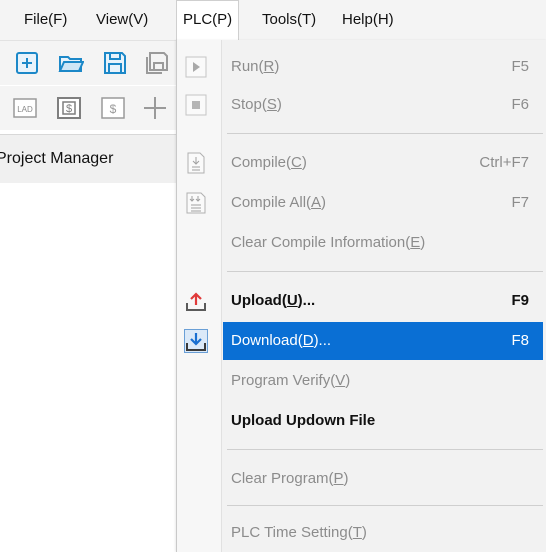  I want to click on menu-file: File(F), so click(45, 20).